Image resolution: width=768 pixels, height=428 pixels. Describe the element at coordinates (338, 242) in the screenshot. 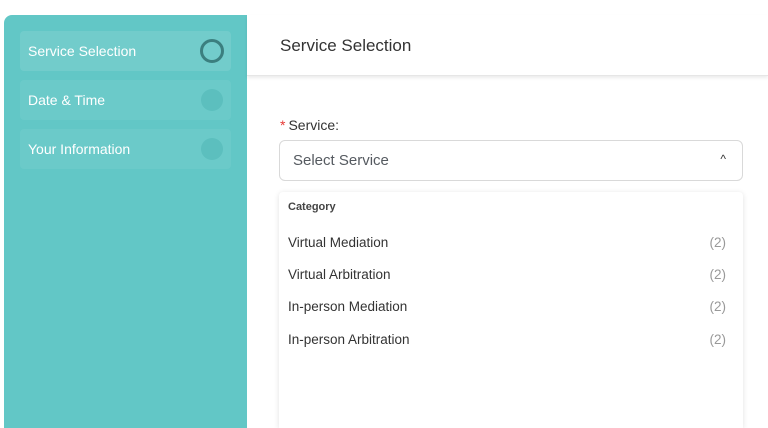

I see `option-label: Virtual Mediation` at that location.